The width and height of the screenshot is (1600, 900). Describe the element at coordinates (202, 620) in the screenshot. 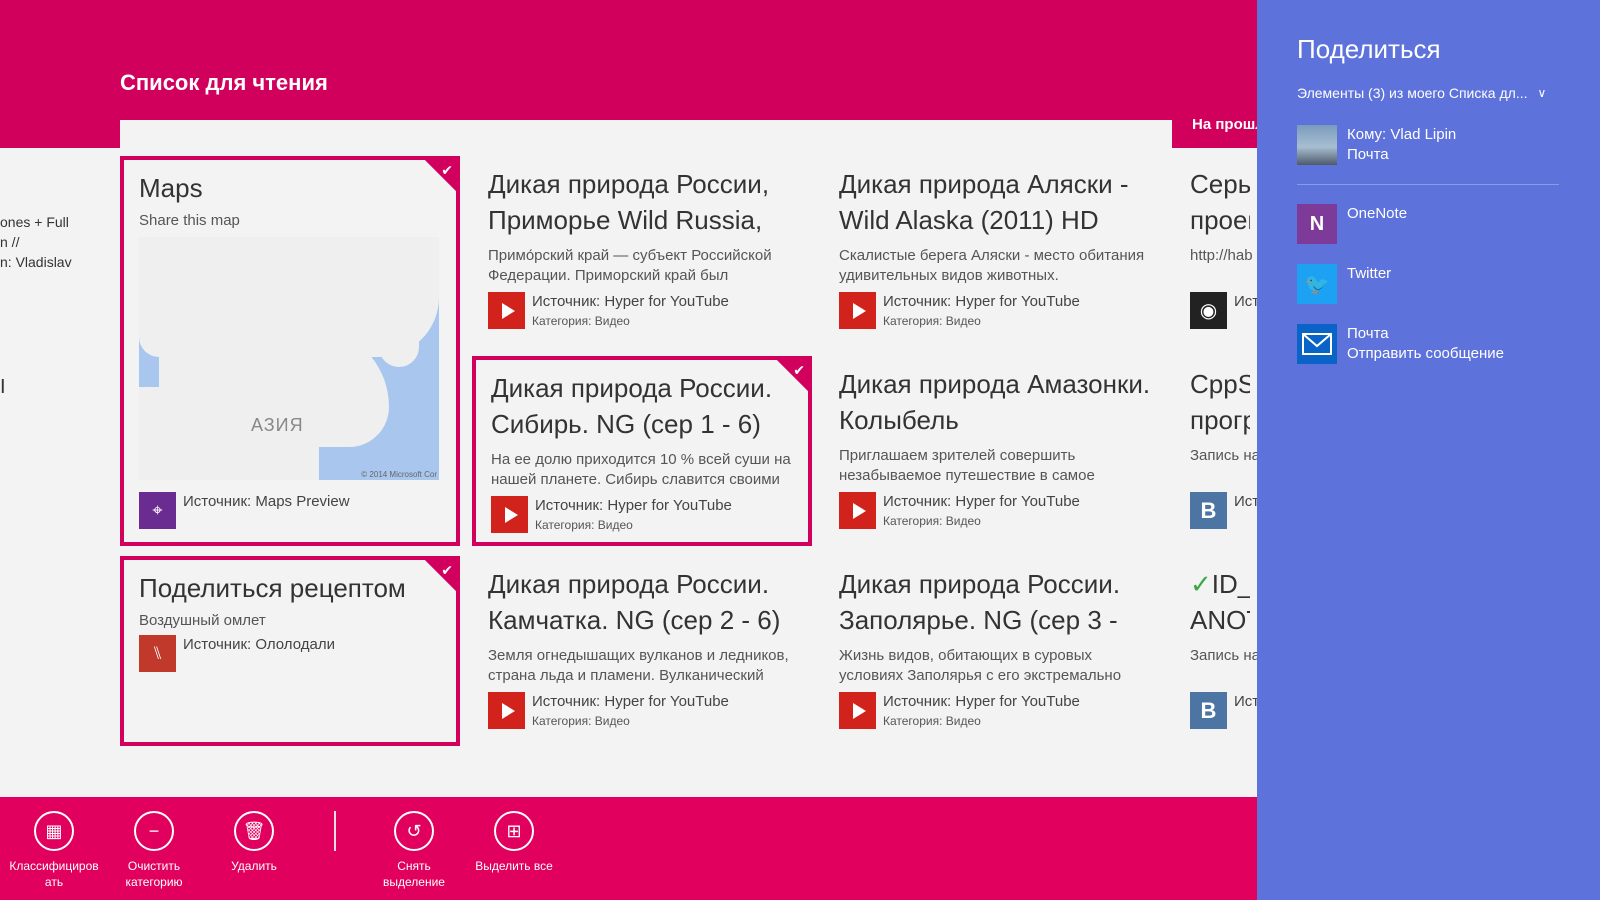

I see `tile-subtitle: Воздушный омлет` at that location.